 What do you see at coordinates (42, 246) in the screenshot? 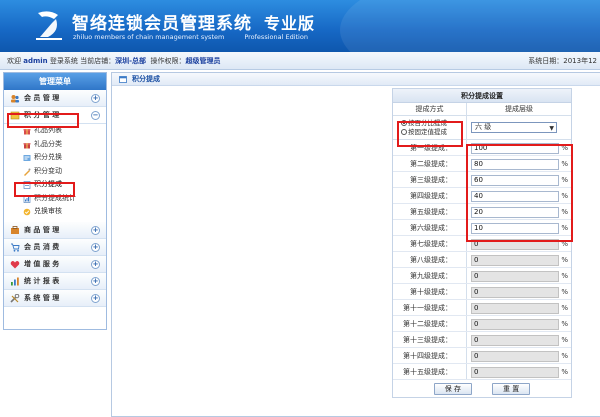
I see `menu-group-label: 会 员 消 费` at bounding box center [42, 246].